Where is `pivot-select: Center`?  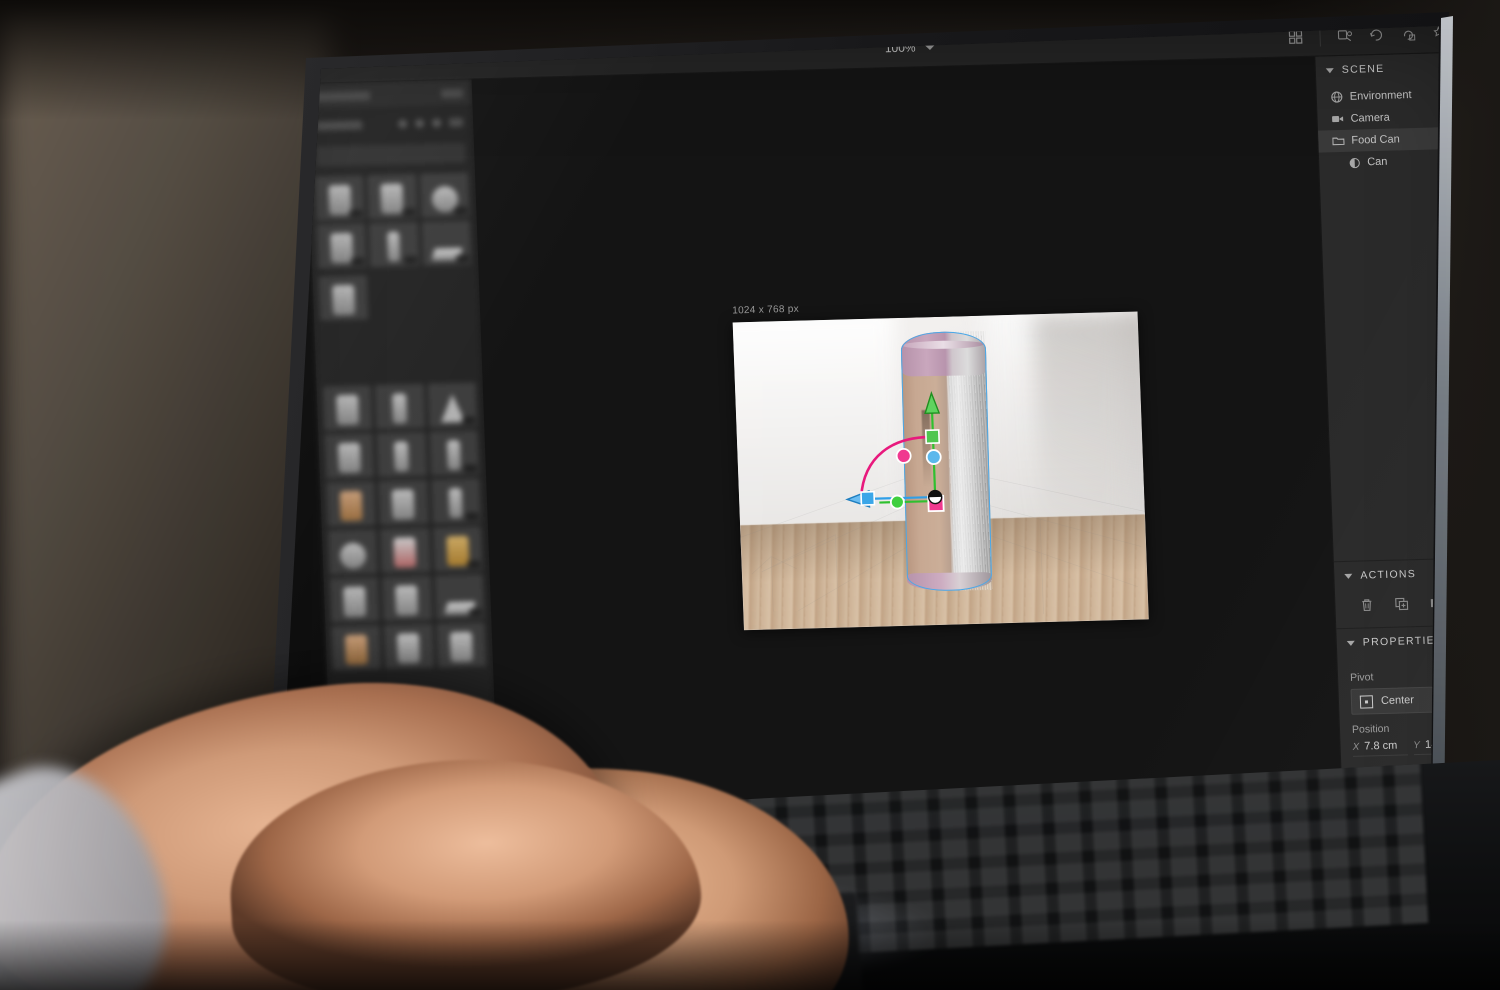
pivot-select: Center is located at coordinates (1394, 699).